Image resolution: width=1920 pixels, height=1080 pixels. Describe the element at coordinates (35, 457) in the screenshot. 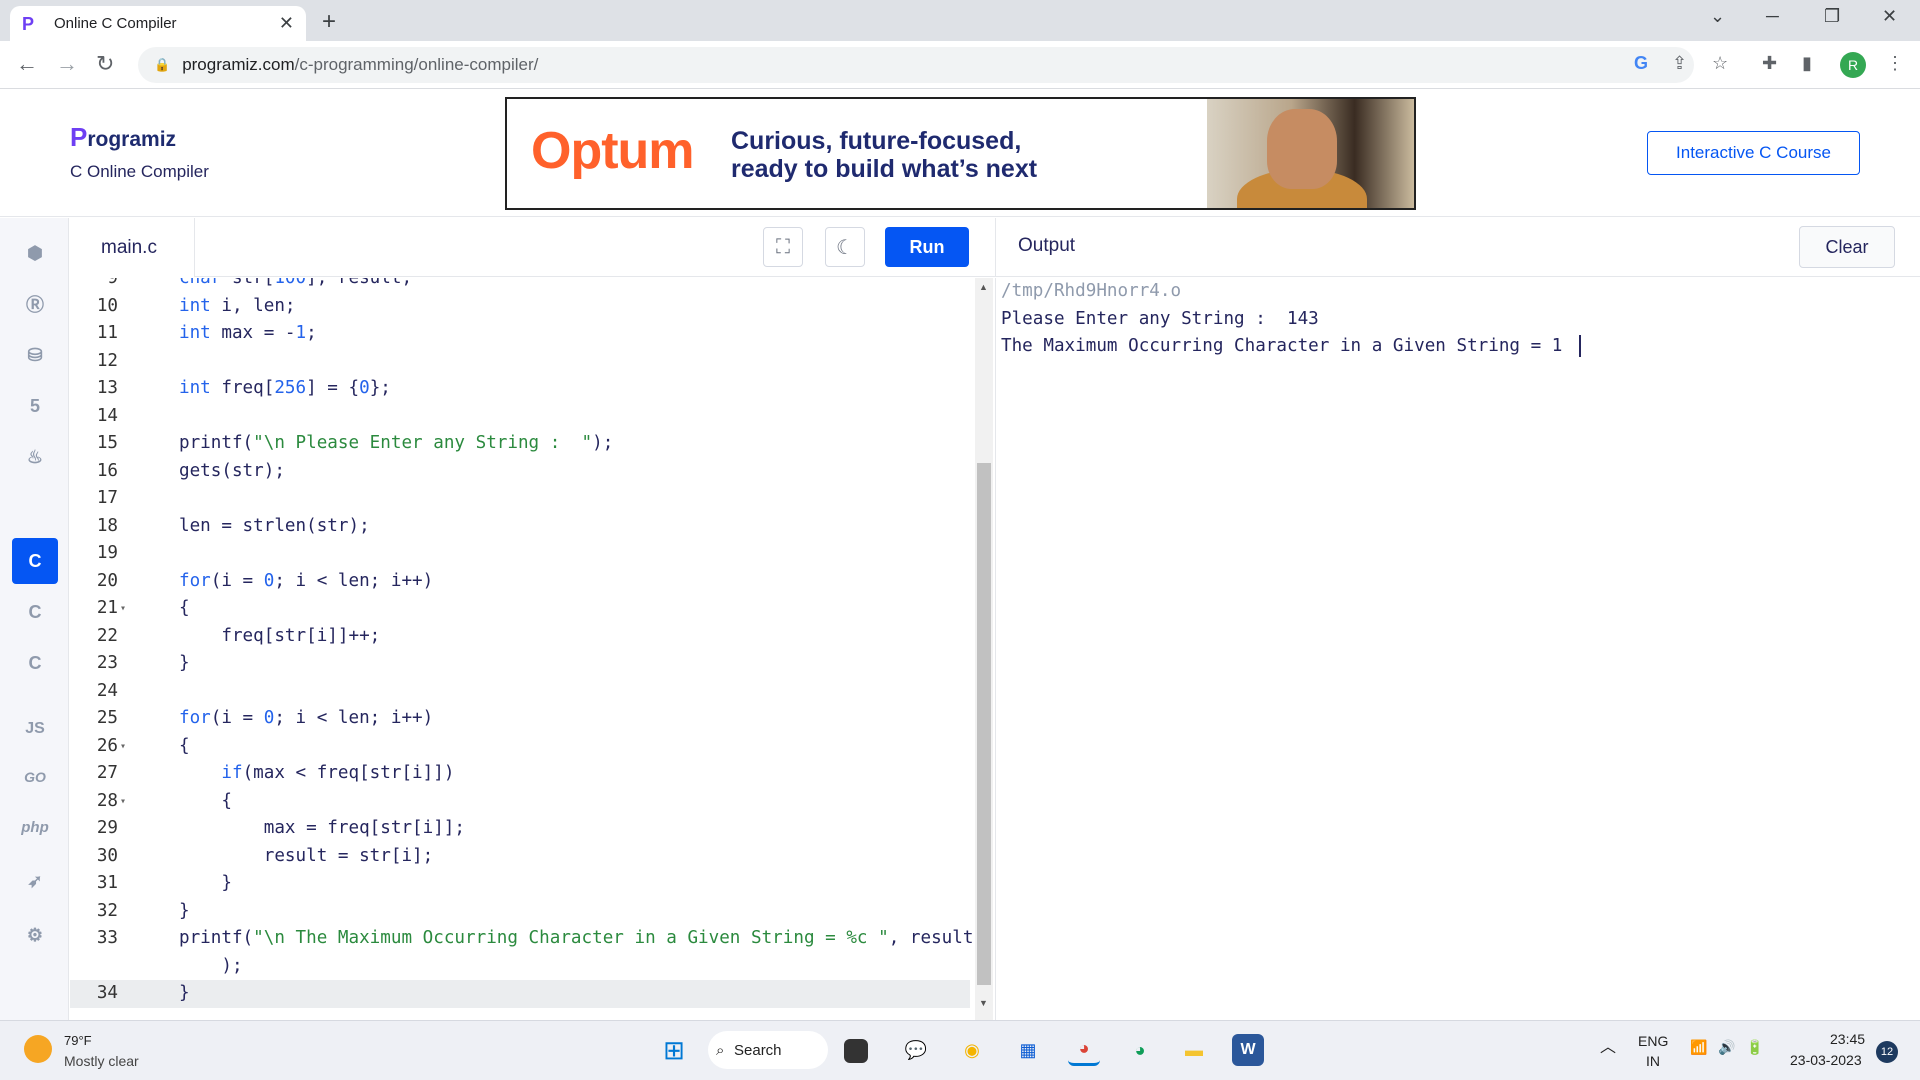

I see `java-icon: ♨` at that location.